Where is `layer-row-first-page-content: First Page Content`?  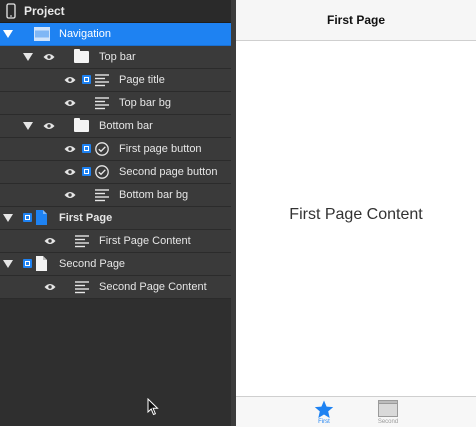
layer-row-first-page-content: First Page Content is located at coordinates (115, 241).